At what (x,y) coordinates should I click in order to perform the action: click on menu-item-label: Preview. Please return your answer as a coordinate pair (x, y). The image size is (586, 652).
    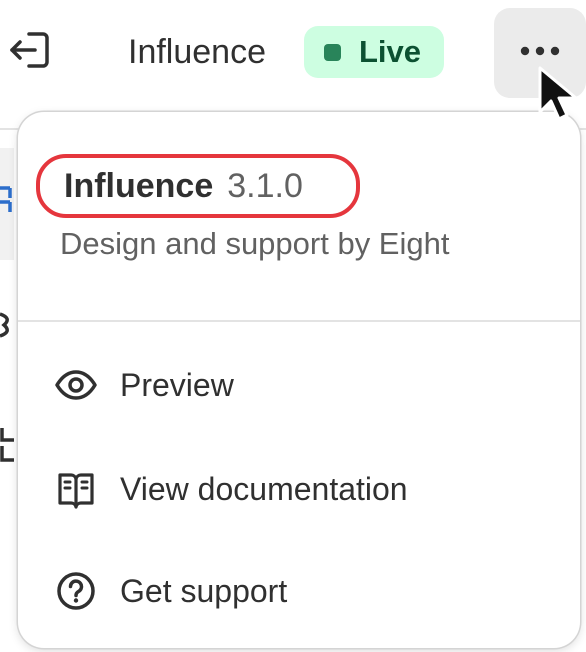
    Looking at the image, I should click on (177, 384).